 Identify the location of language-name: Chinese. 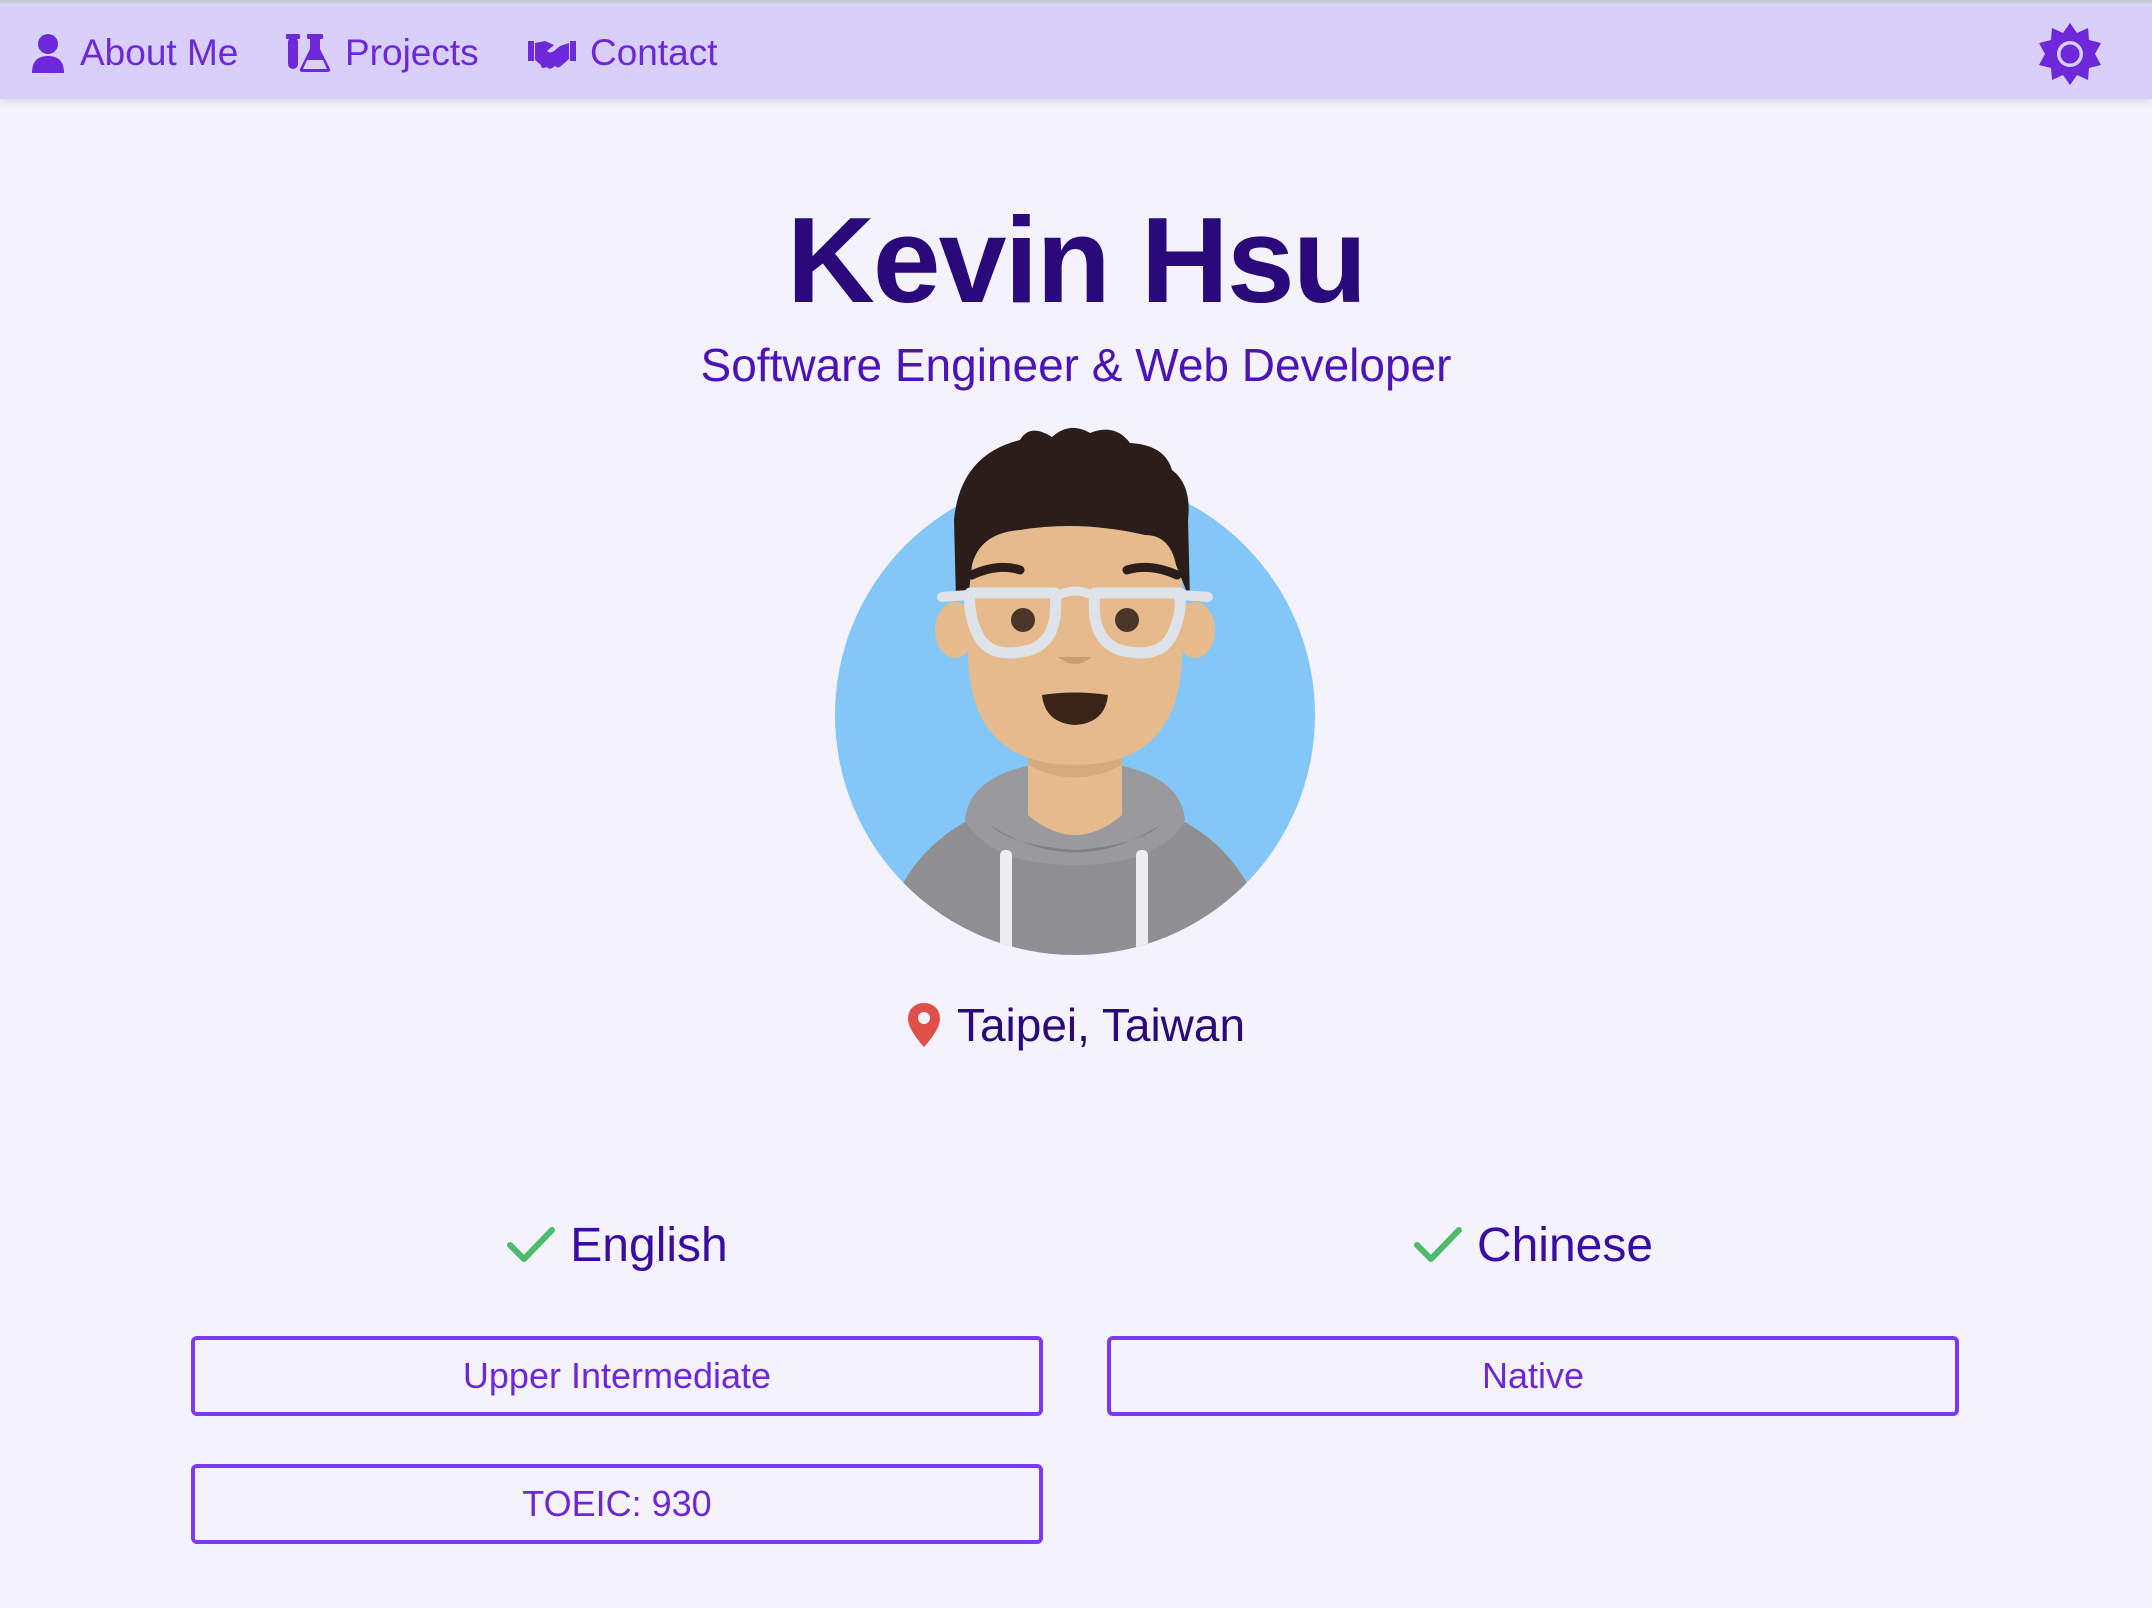
(1565, 1245).